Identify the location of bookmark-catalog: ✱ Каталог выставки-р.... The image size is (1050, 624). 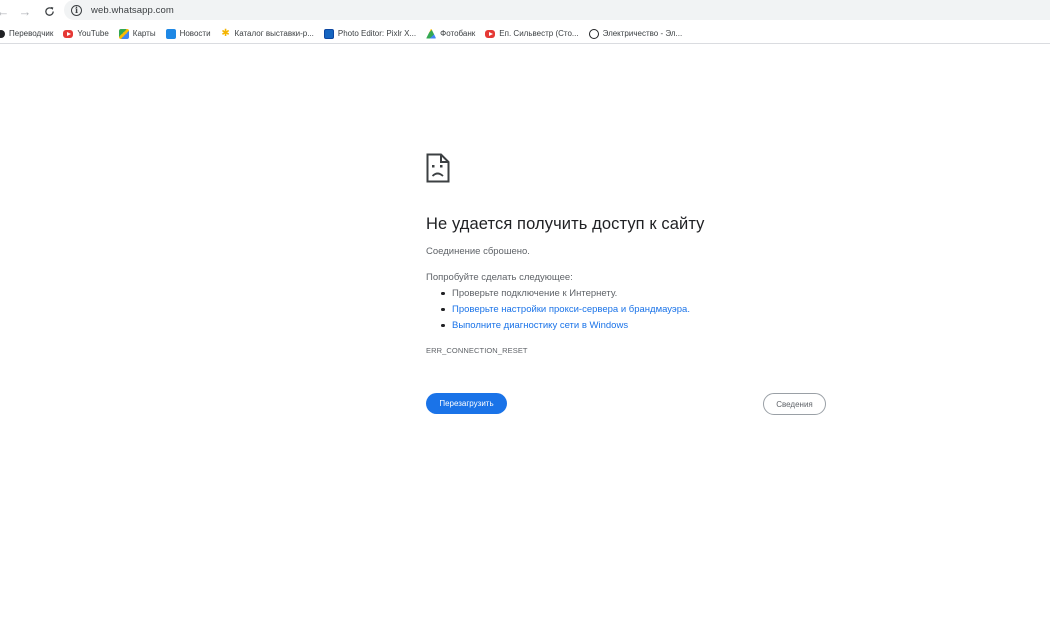
(267, 34).